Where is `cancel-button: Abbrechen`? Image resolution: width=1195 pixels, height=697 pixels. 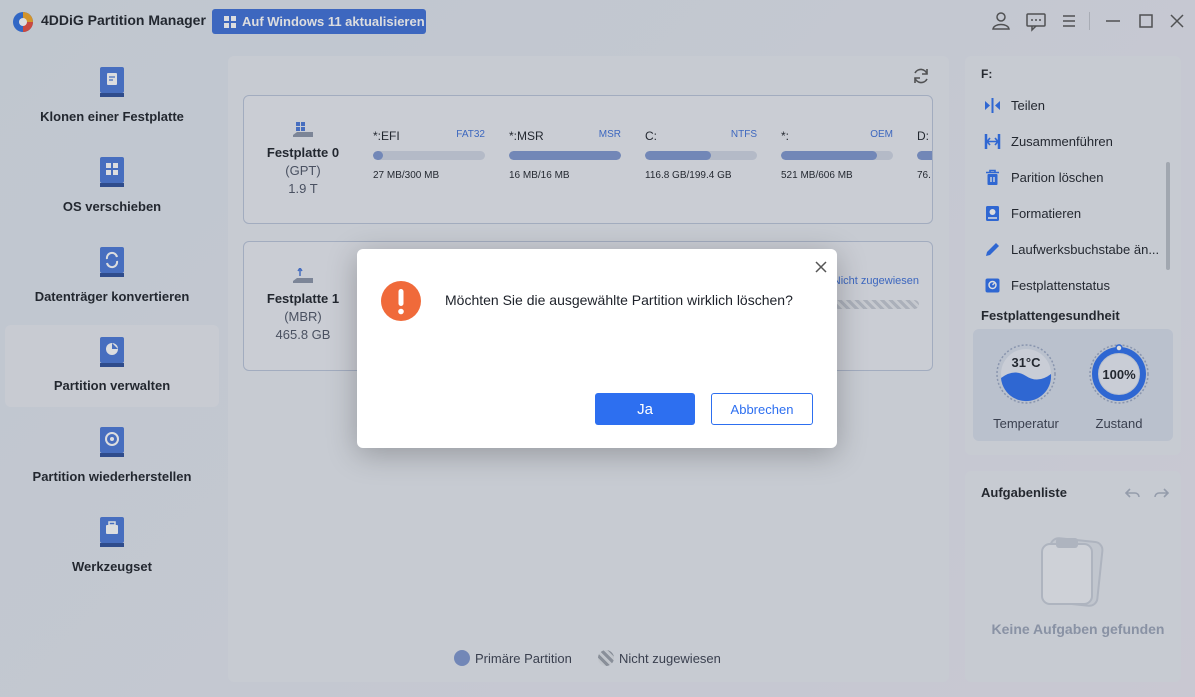 cancel-button: Abbrechen is located at coordinates (762, 409).